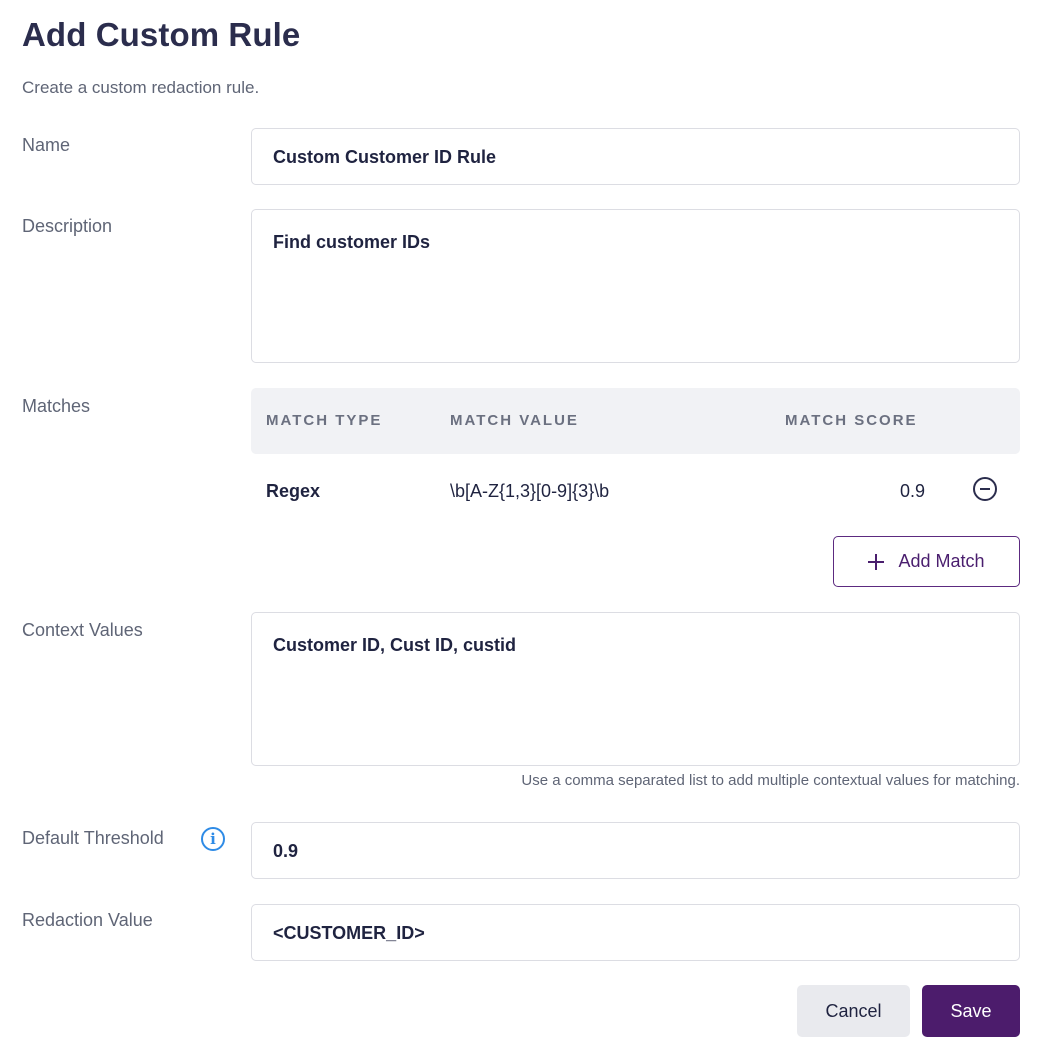 The width and height of the screenshot is (1040, 1062). What do you see at coordinates (941, 561) in the screenshot?
I see `add-match-label: Add Match` at bounding box center [941, 561].